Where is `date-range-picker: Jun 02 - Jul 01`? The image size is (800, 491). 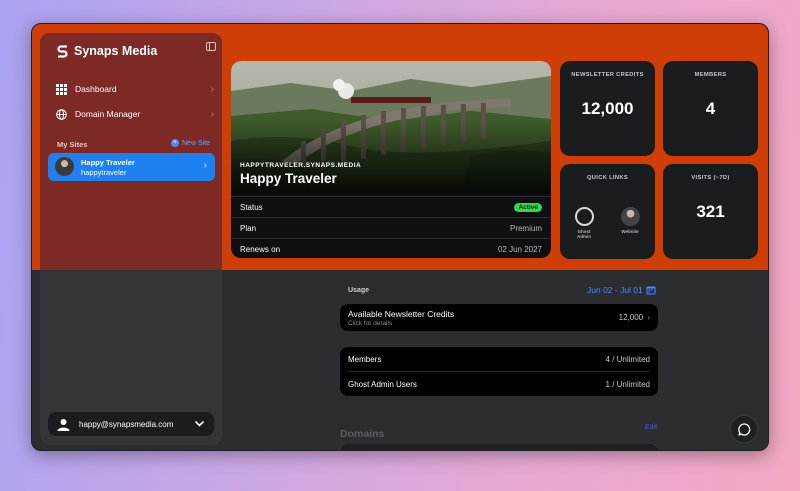
date-range-picker: Jun 02 - Jul 01 is located at coordinates (621, 290).